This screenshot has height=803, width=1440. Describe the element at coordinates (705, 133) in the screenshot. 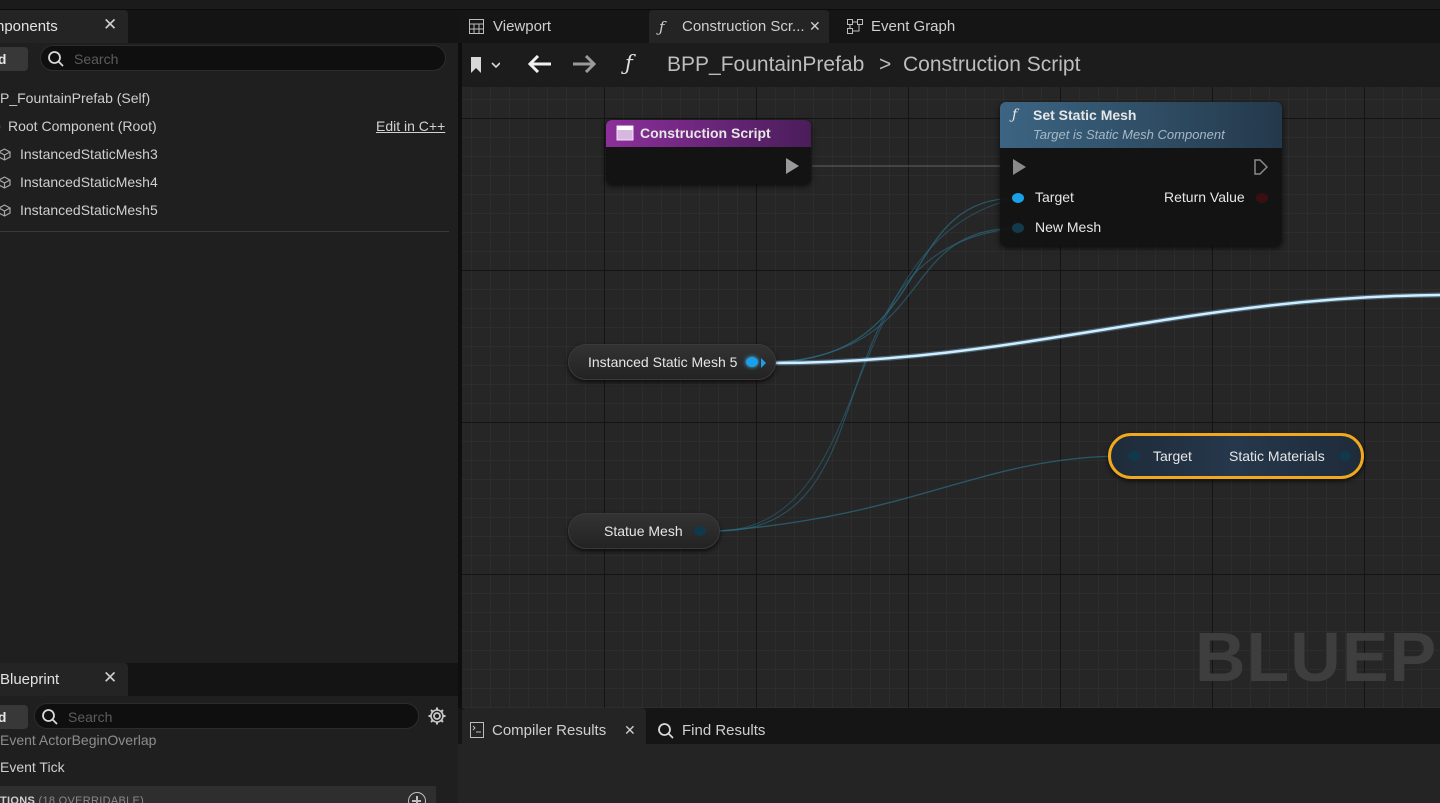

I see `node-title: Construction Script` at that location.